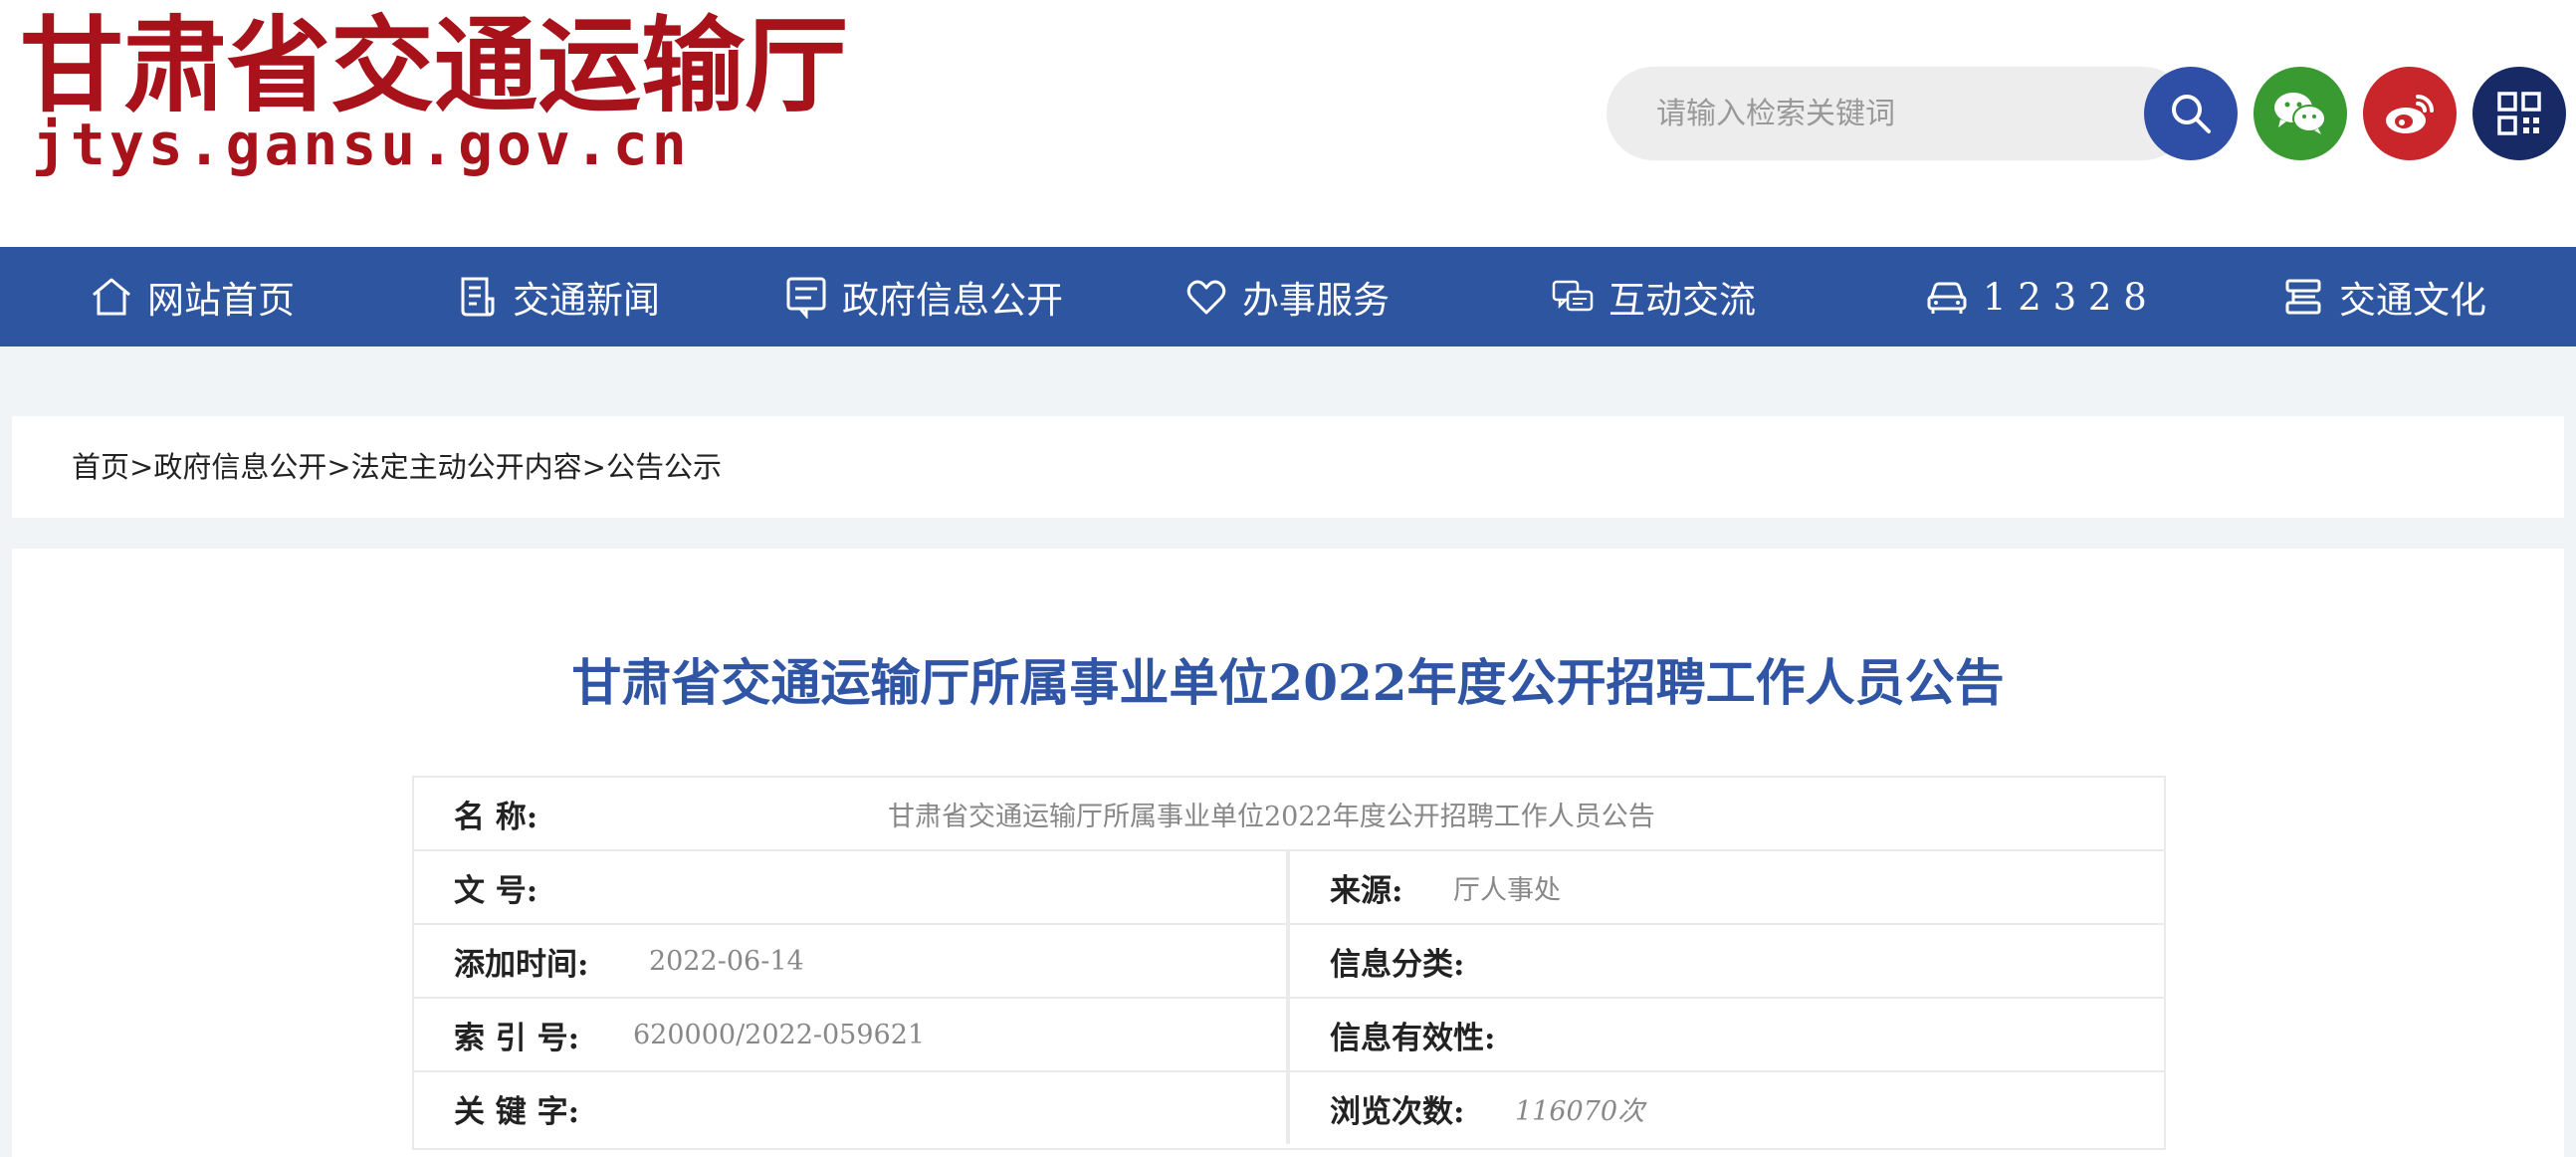 This screenshot has width=2576, height=1157. Describe the element at coordinates (1682, 300) in the screenshot. I see `nav-item-label: 互动交流` at that location.